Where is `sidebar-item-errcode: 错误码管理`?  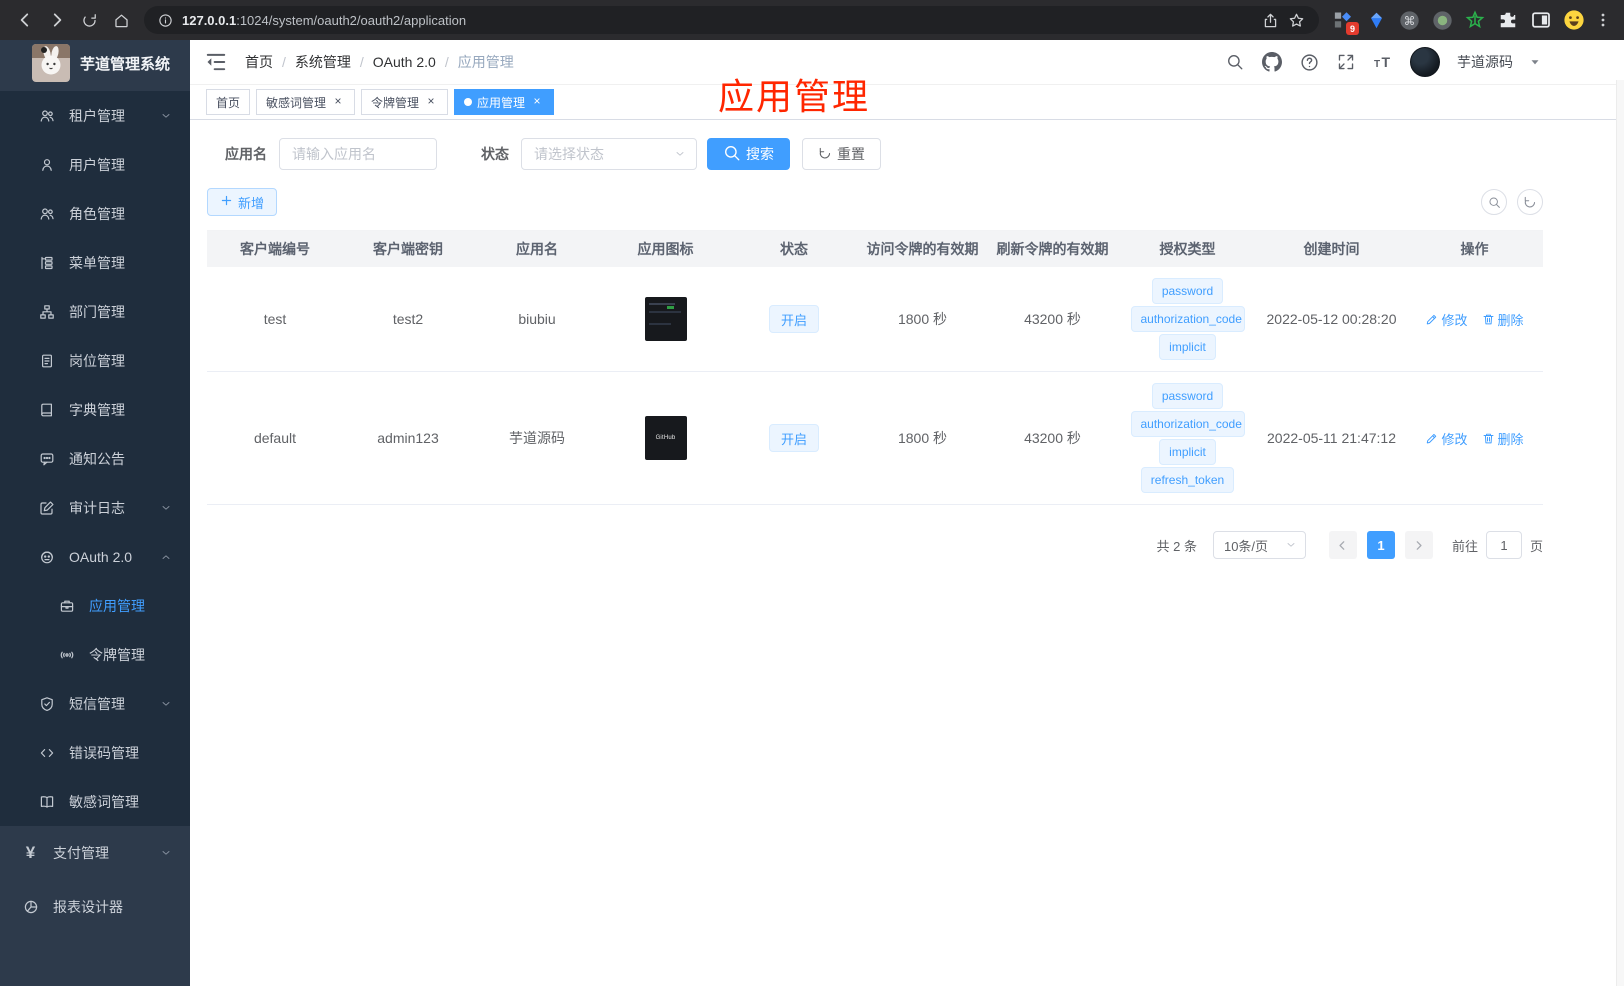 sidebar-item-errcode: 错误码管理 is located at coordinates (95, 752).